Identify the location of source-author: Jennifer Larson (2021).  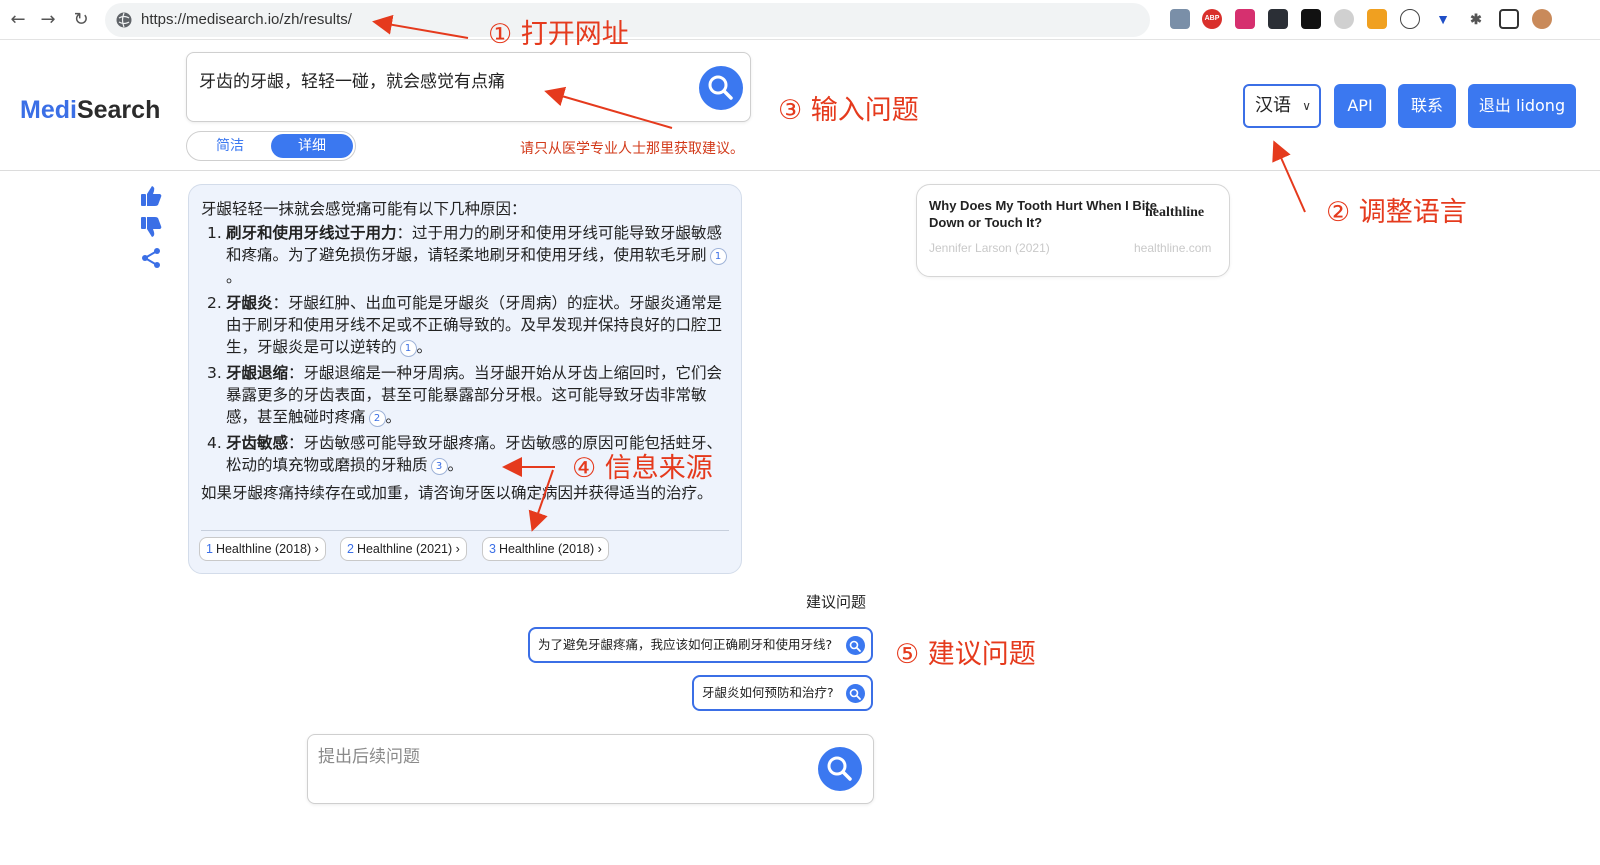
(989, 248).